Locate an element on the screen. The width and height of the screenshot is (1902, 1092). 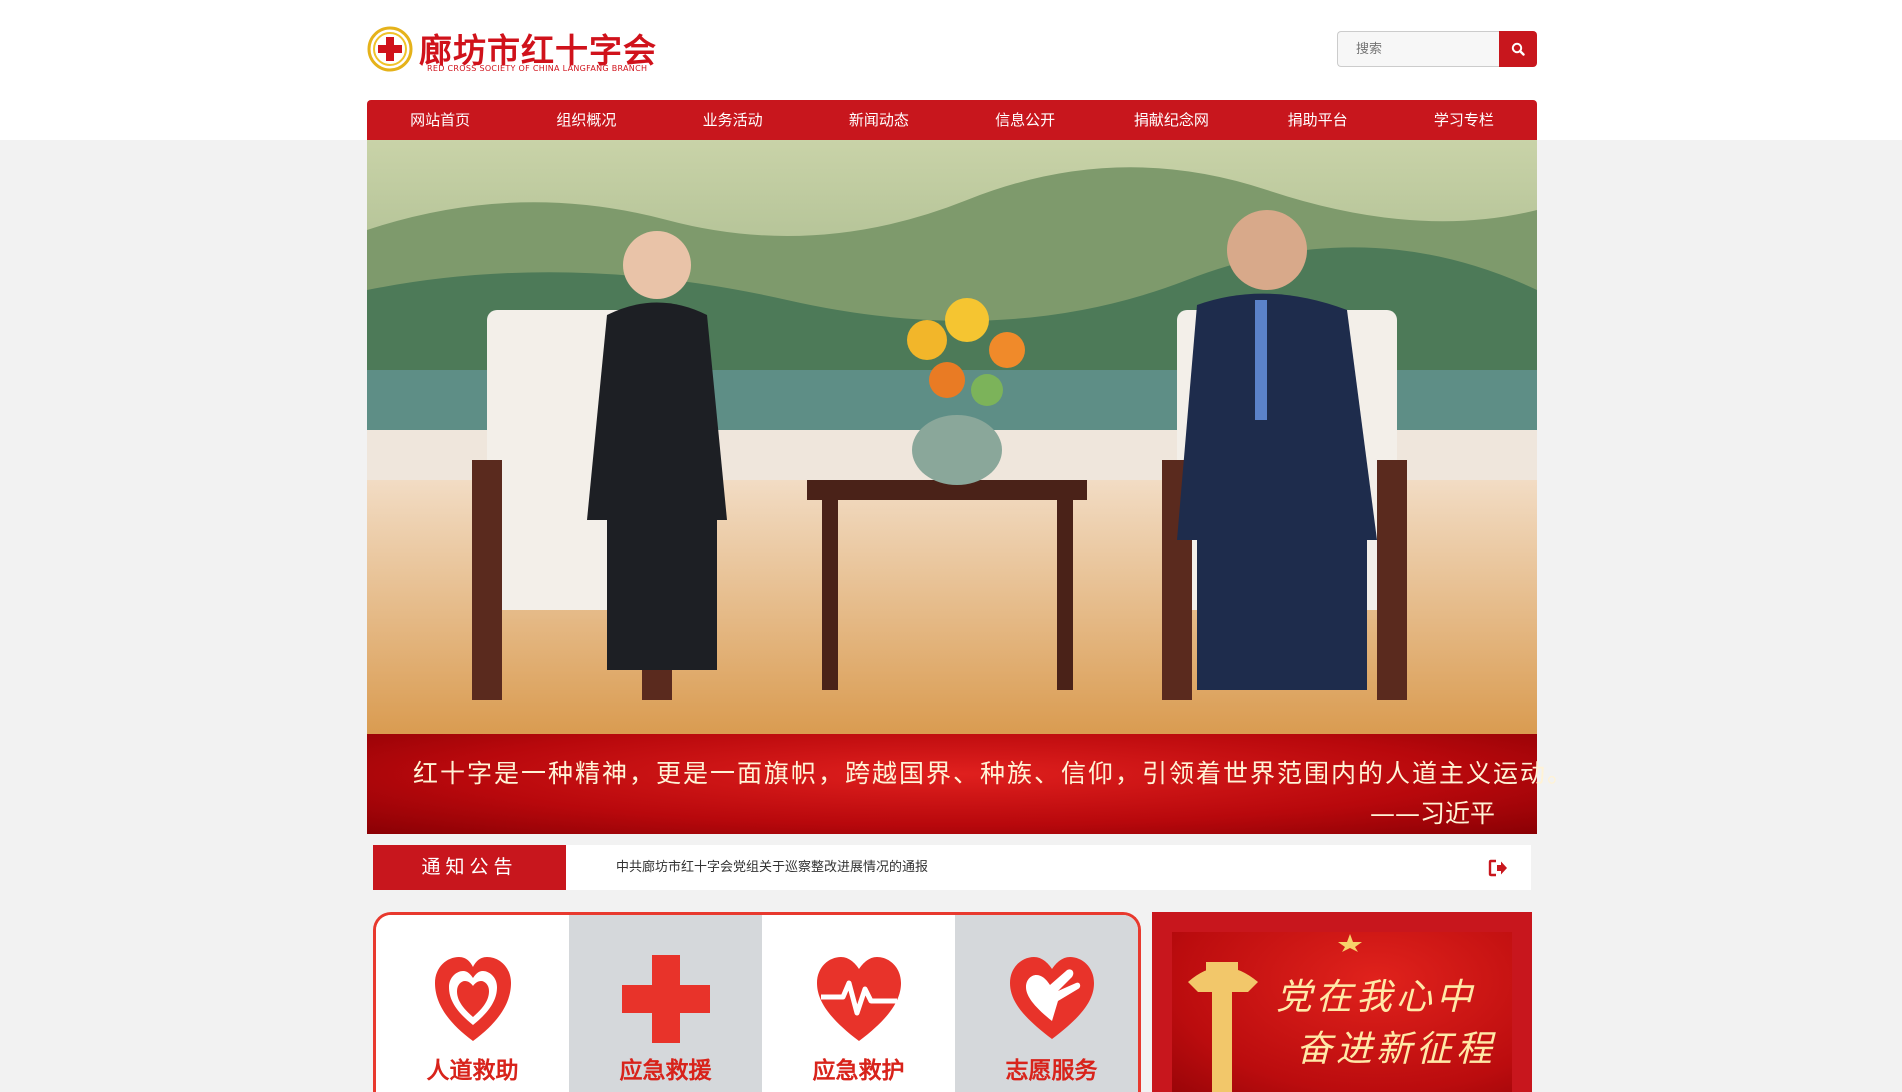
nav-item-study: 学习专栏 is located at coordinates (1464, 120).